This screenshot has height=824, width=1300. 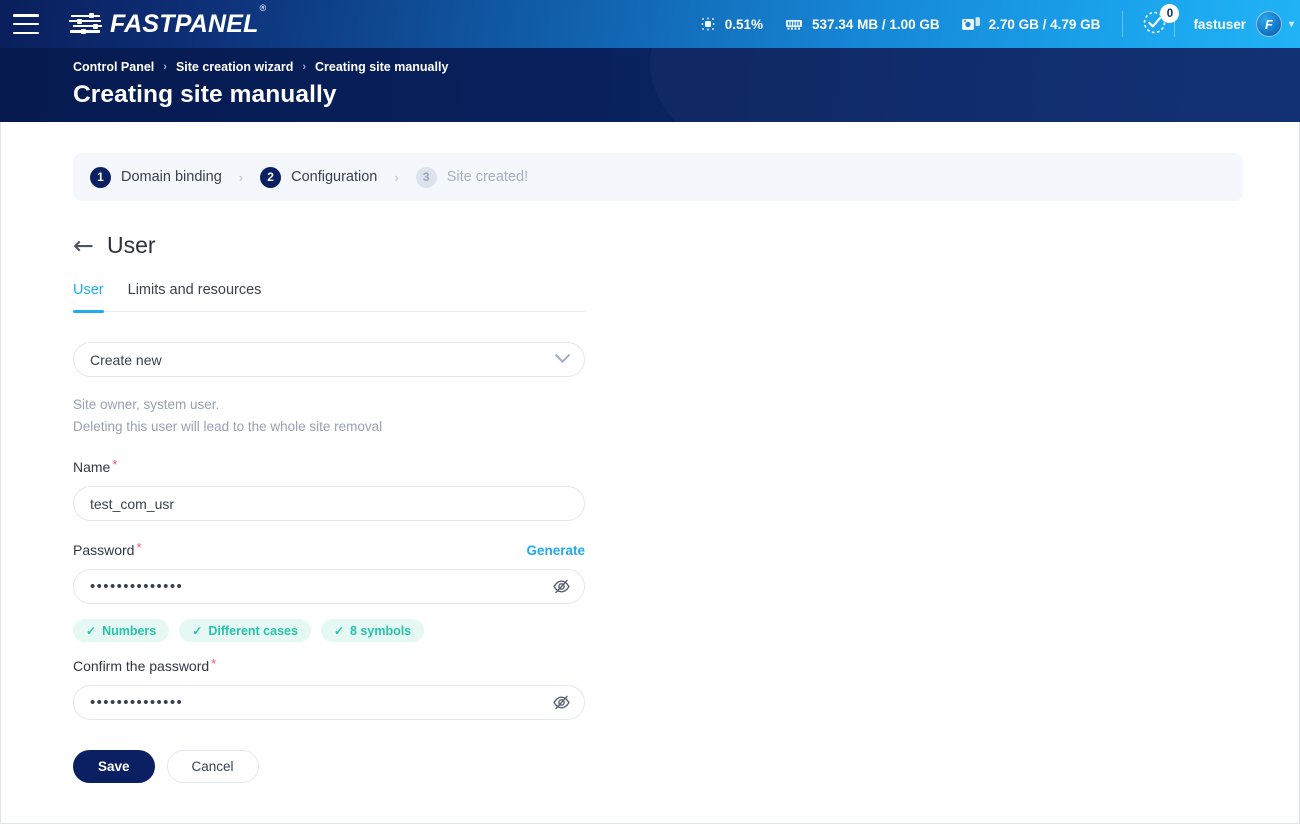 I want to click on hamburger-menu-icon, so click(x=26, y=24).